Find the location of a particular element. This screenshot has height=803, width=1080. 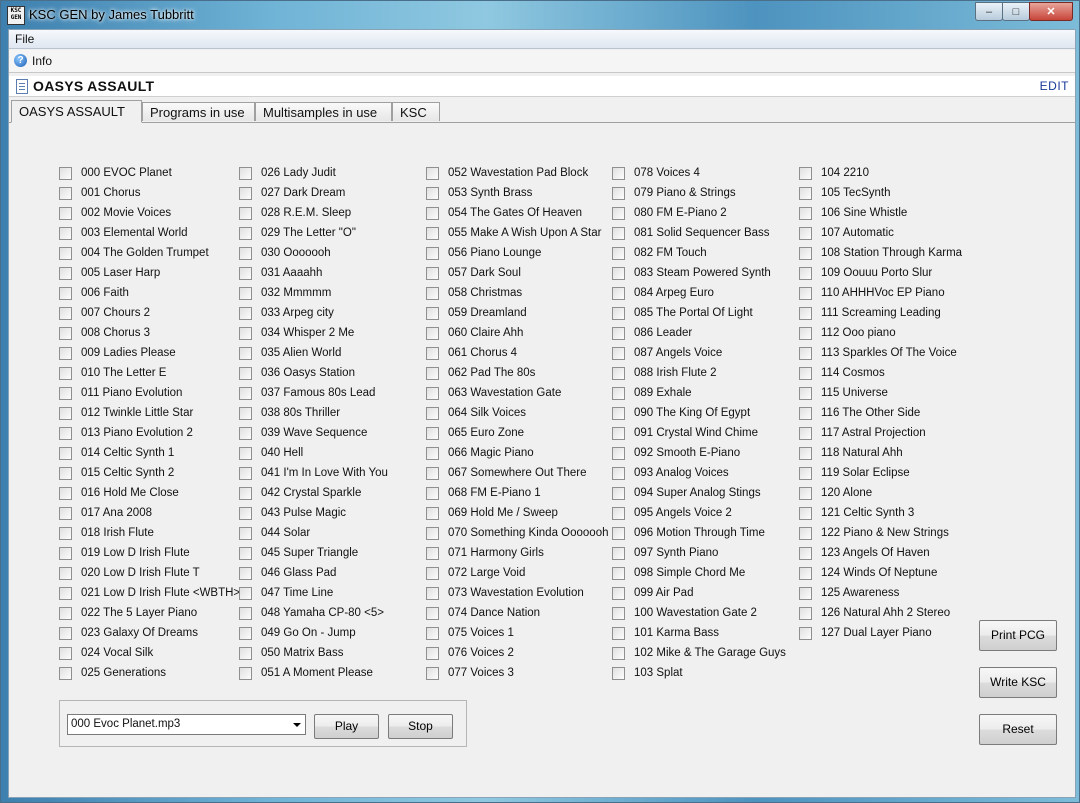

program-checkbox-row: 038 80s Thriller is located at coordinates (313, 413).